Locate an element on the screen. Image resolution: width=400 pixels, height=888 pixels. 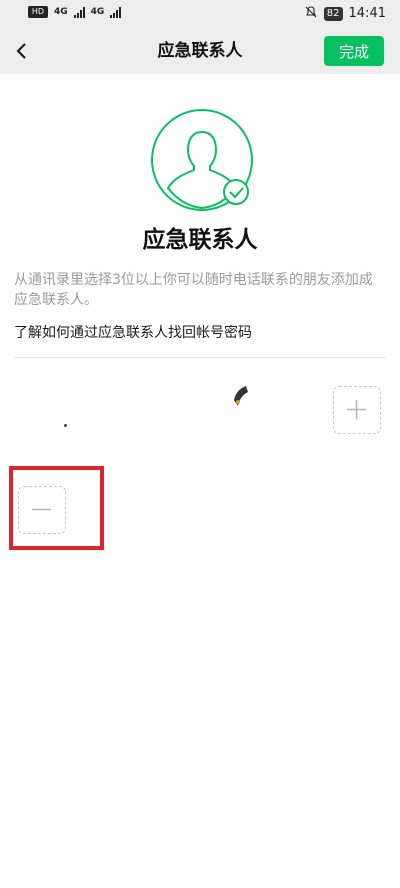
remove-contact-button is located at coordinates (42, 510).